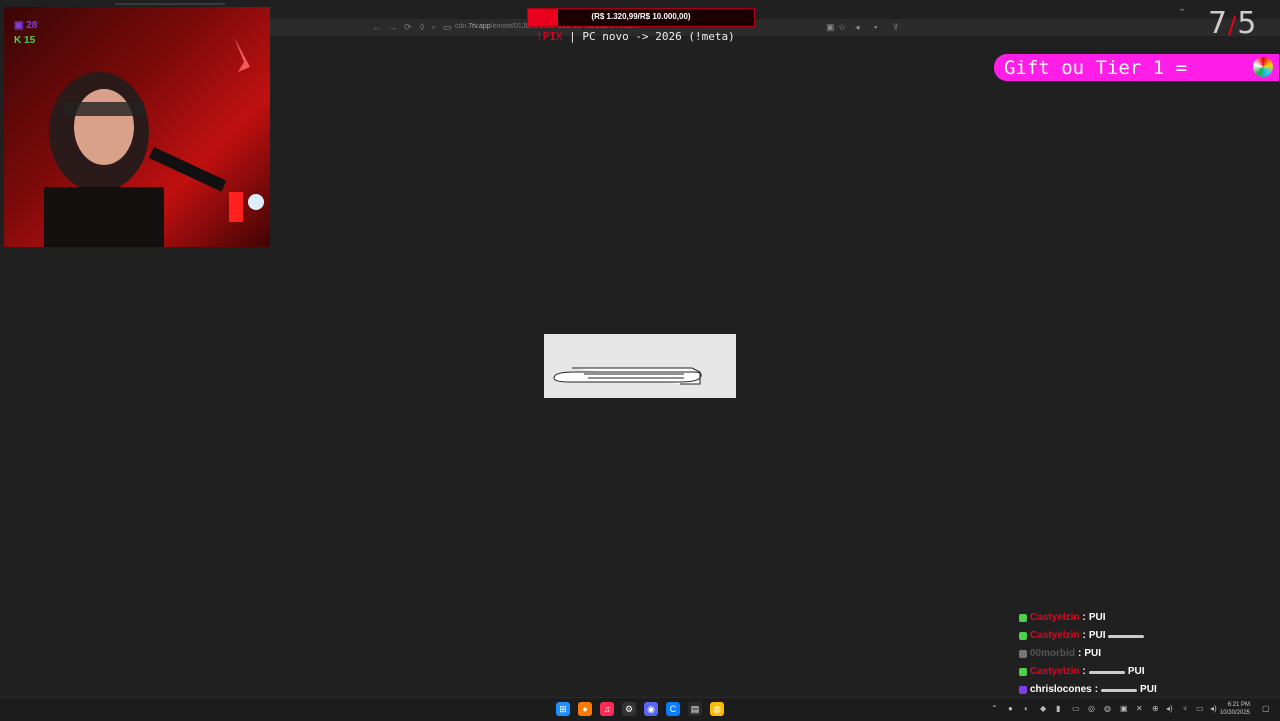 This screenshot has width=1280, height=721. I want to click on gift-banner: Gift ou Tier 1 =, so click(1136, 67).